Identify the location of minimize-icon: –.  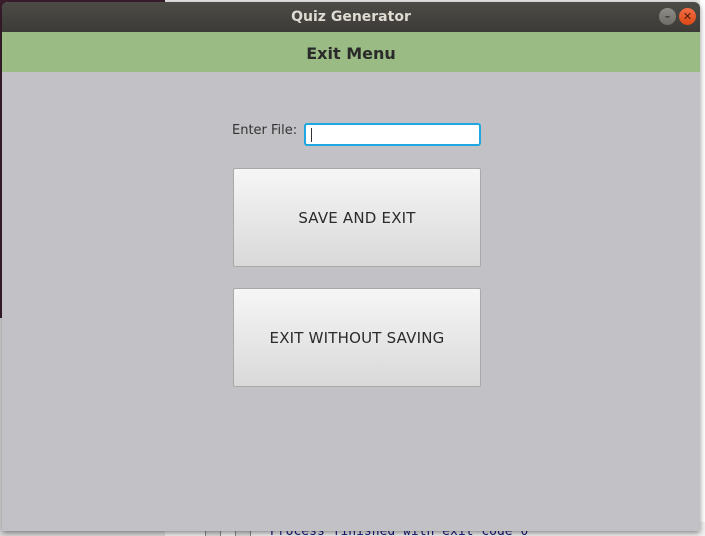
(667, 16).